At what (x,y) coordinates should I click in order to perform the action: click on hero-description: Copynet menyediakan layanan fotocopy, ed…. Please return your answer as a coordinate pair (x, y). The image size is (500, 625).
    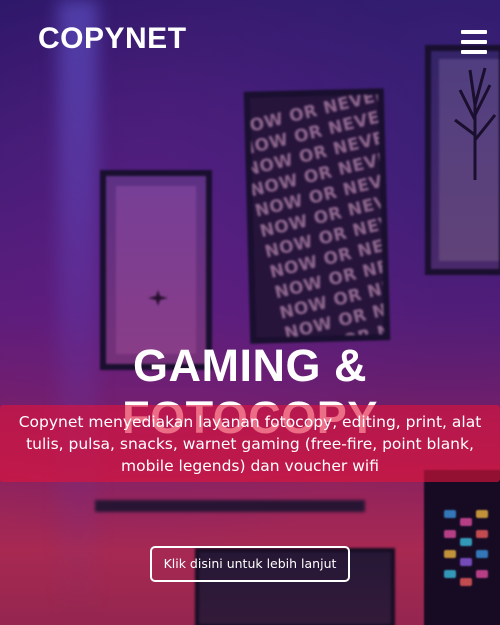
    Looking at the image, I should click on (250, 444).